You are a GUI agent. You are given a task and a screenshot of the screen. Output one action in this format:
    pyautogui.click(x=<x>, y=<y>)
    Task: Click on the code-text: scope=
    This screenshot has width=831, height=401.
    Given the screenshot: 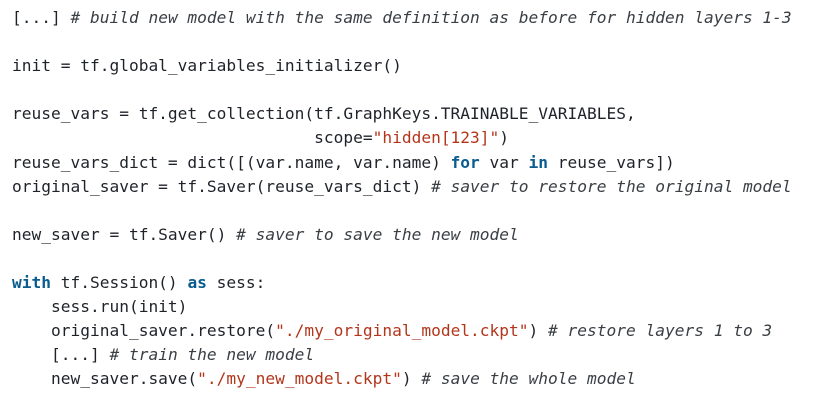 What is the action you would take?
    pyautogui.click(x=192, y=138)
    